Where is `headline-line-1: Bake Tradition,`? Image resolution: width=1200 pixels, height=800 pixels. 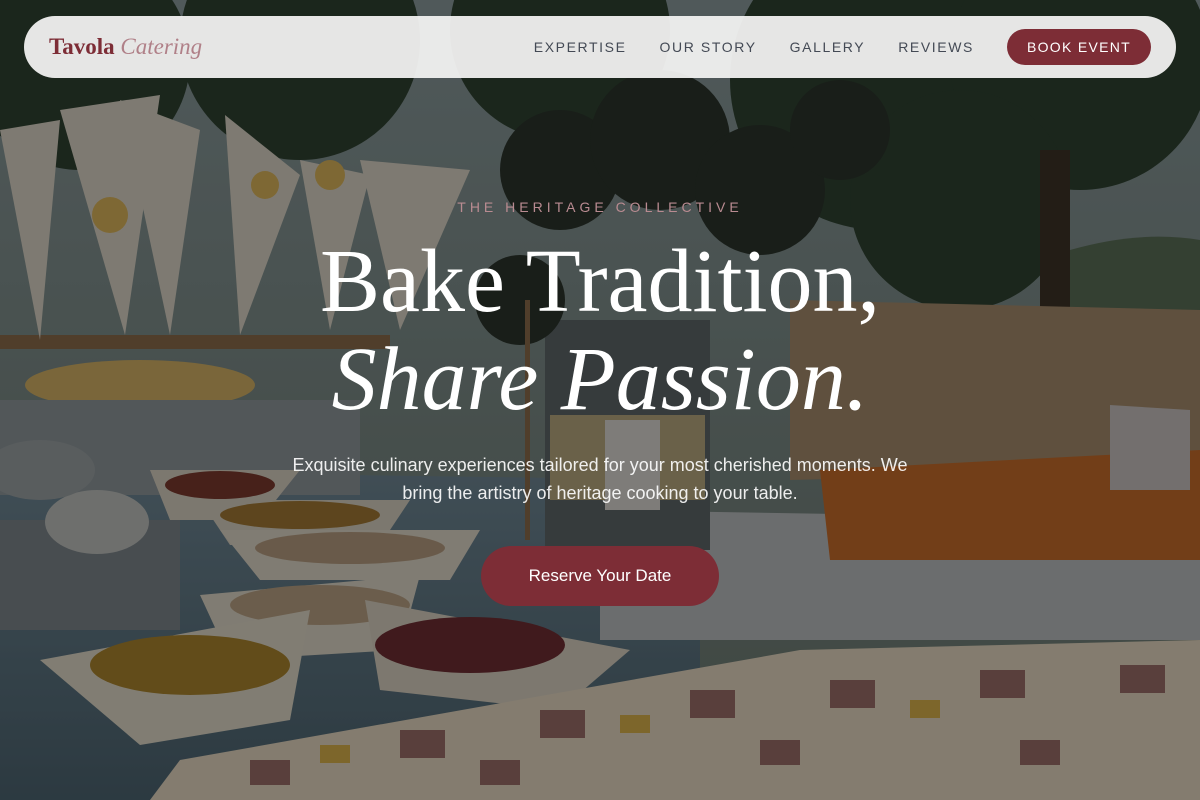
headline-line-1: Bake Tradition, is located at coordinates (600, 281).